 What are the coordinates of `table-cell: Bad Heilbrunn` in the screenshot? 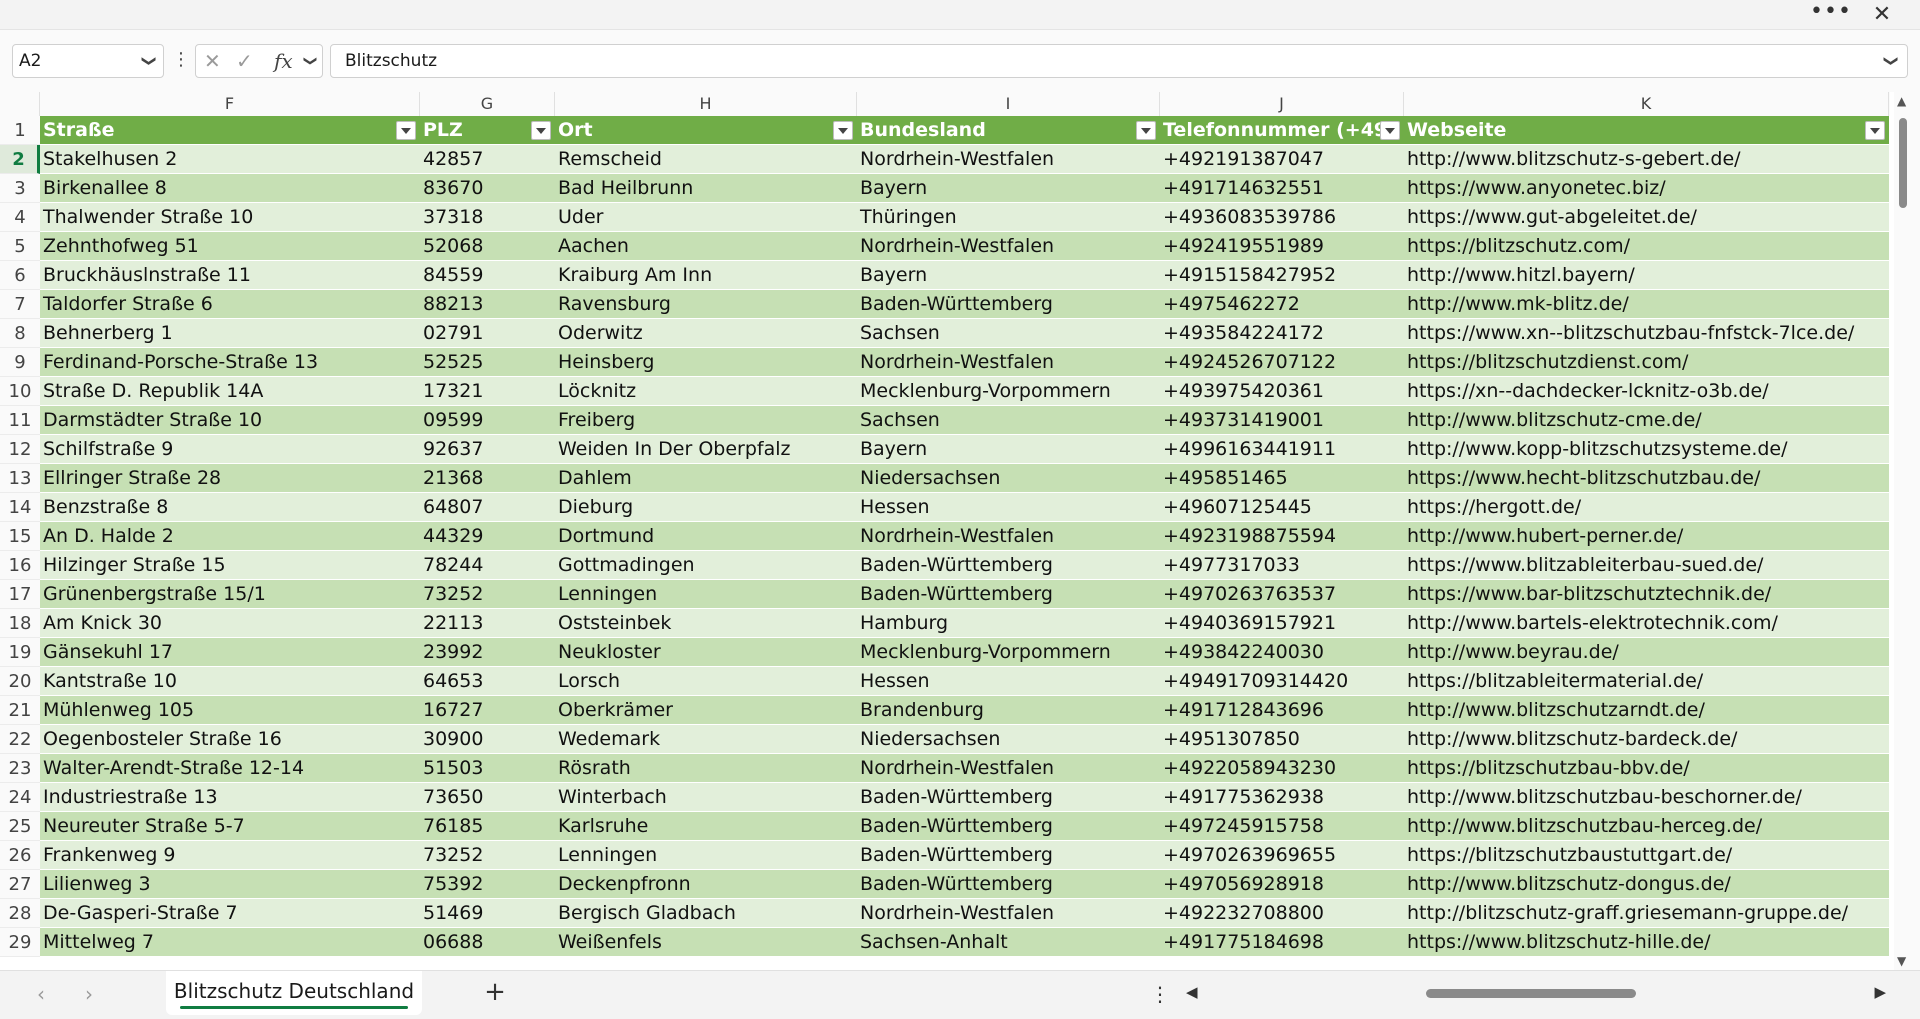 It's located at (706, 188).